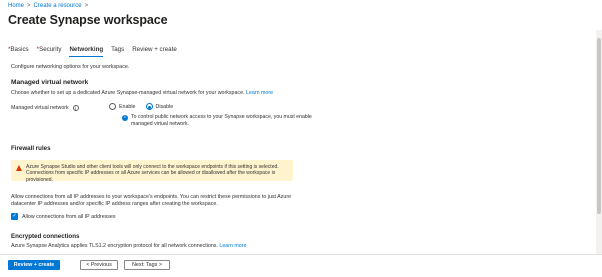 This screenshot has width=602, height=277. Describe the element at coordinates (58, 6) in the screenshot. I see `breadcrumb-create-resource-link: Create a resource` at that location.